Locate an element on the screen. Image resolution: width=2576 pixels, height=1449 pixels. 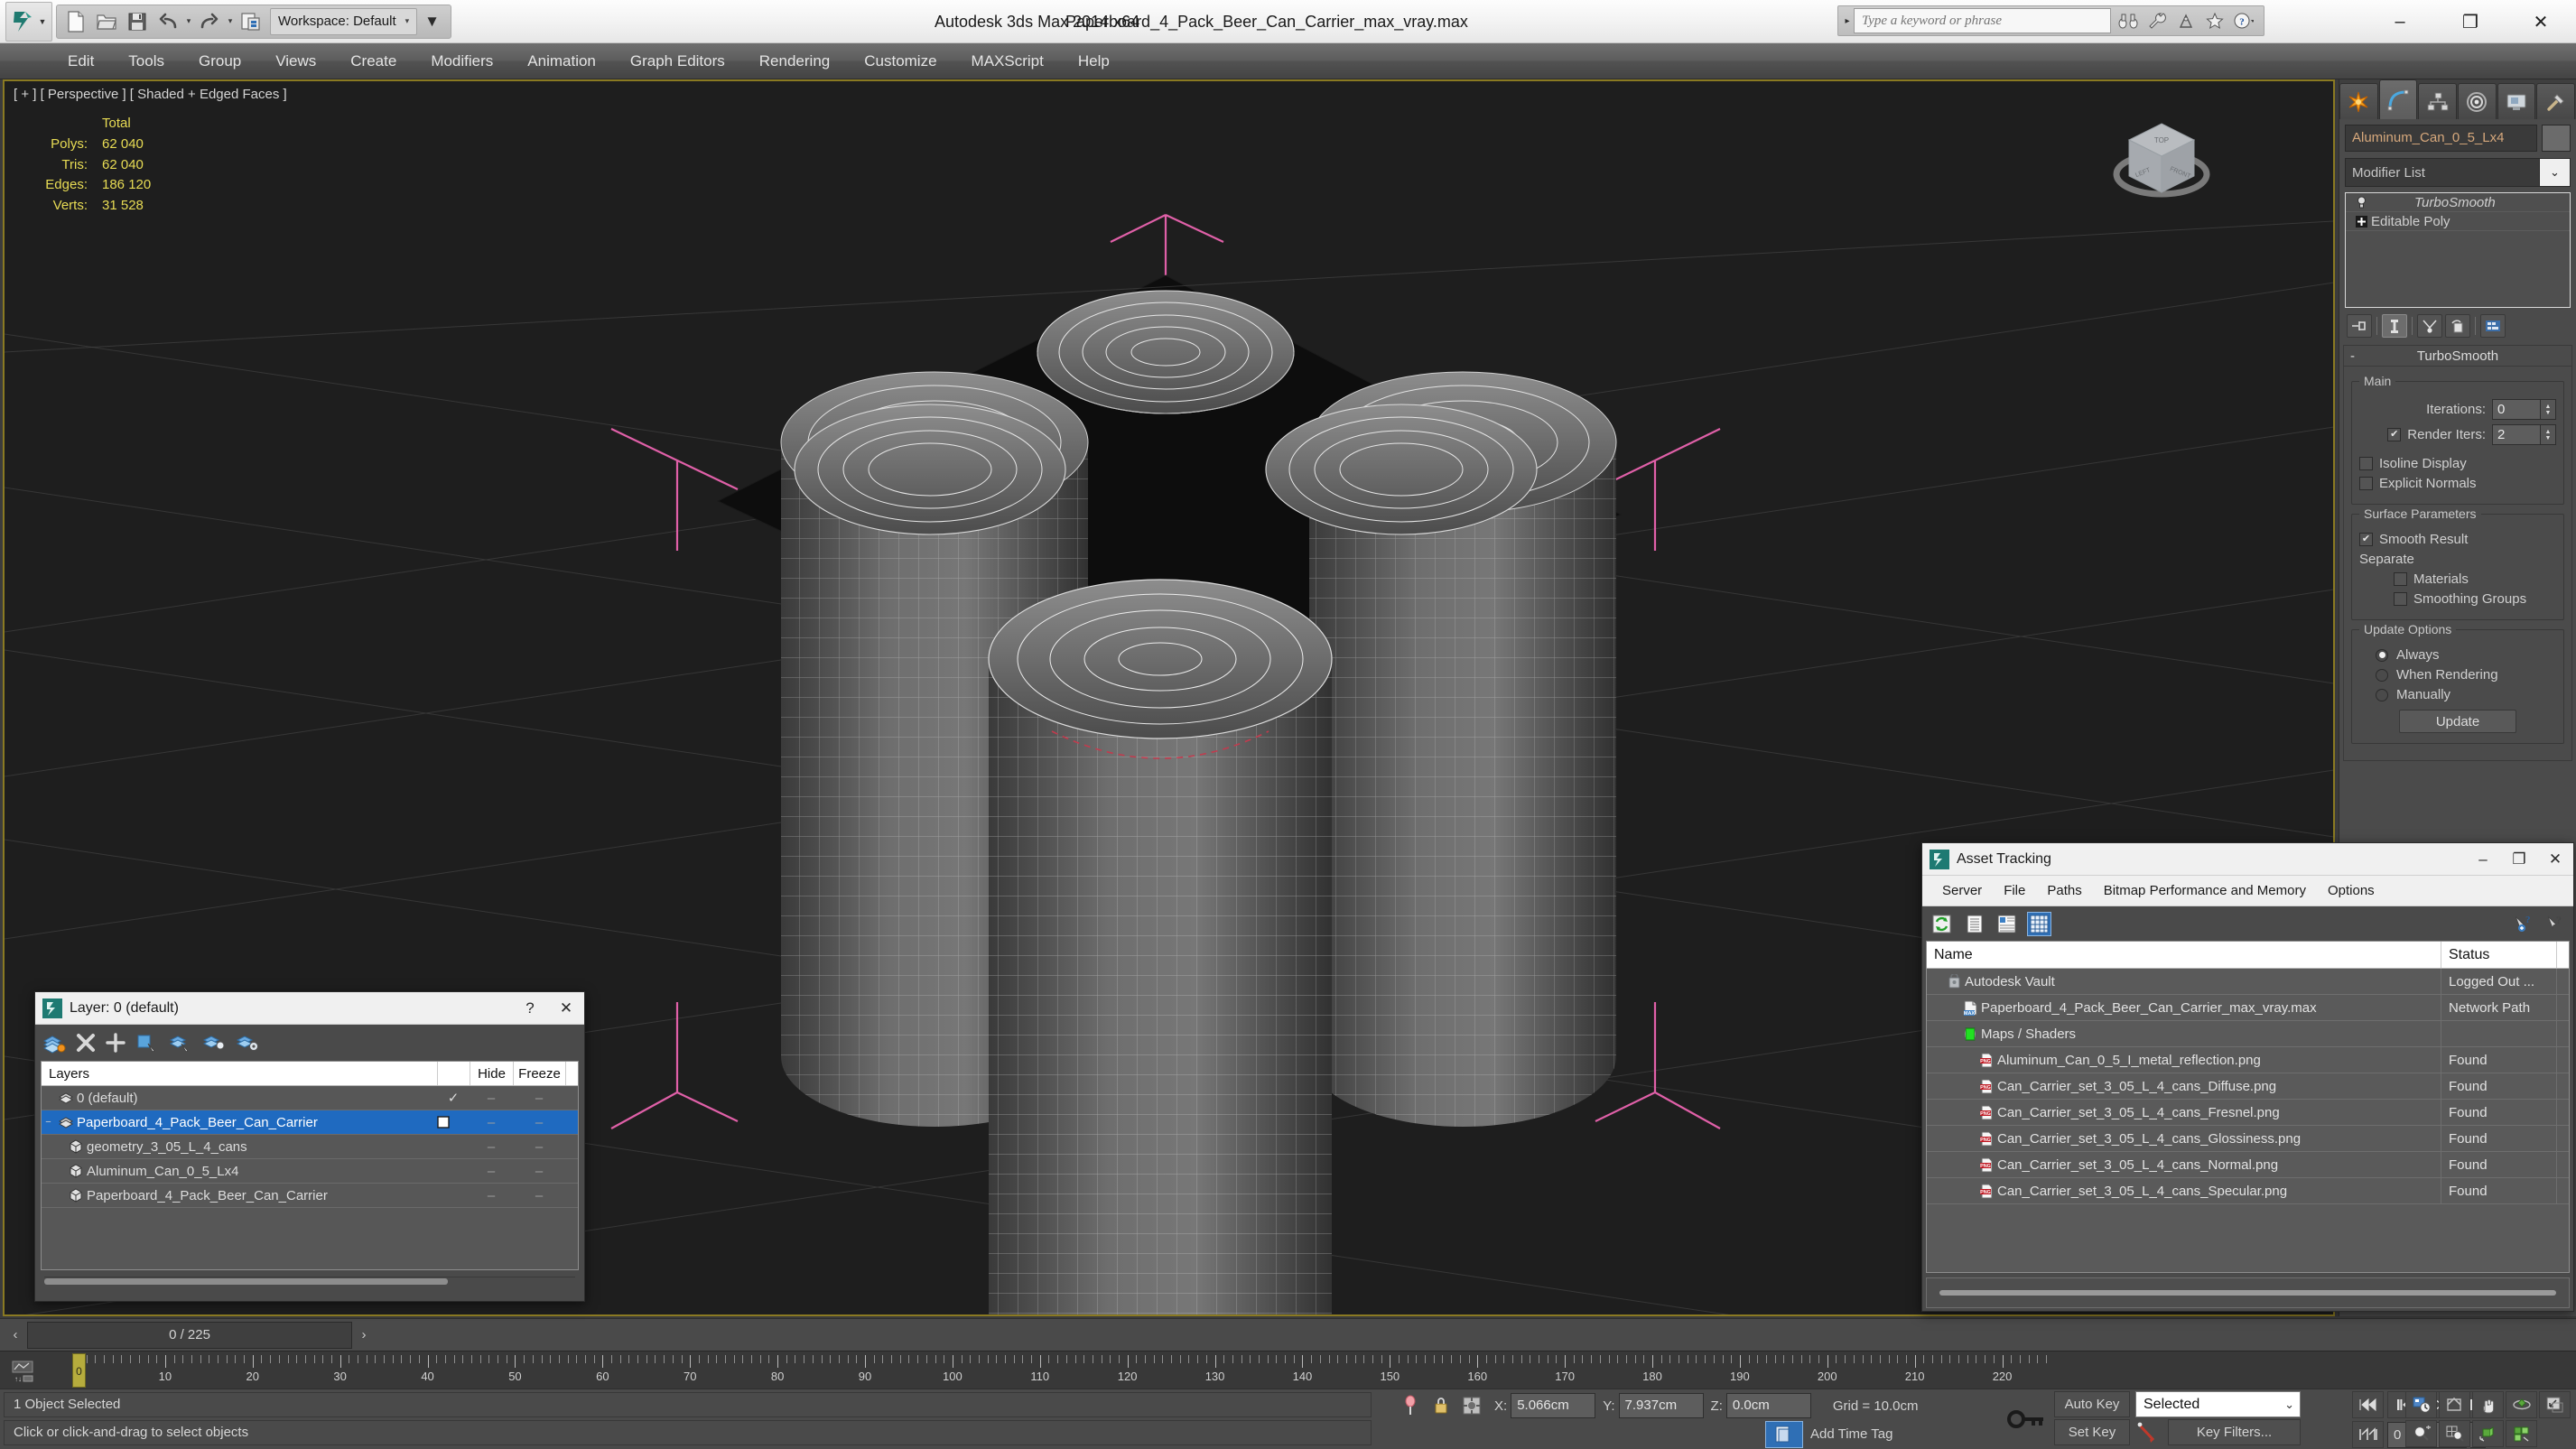
orbit-icon is located at coordinates (2521, 1404).